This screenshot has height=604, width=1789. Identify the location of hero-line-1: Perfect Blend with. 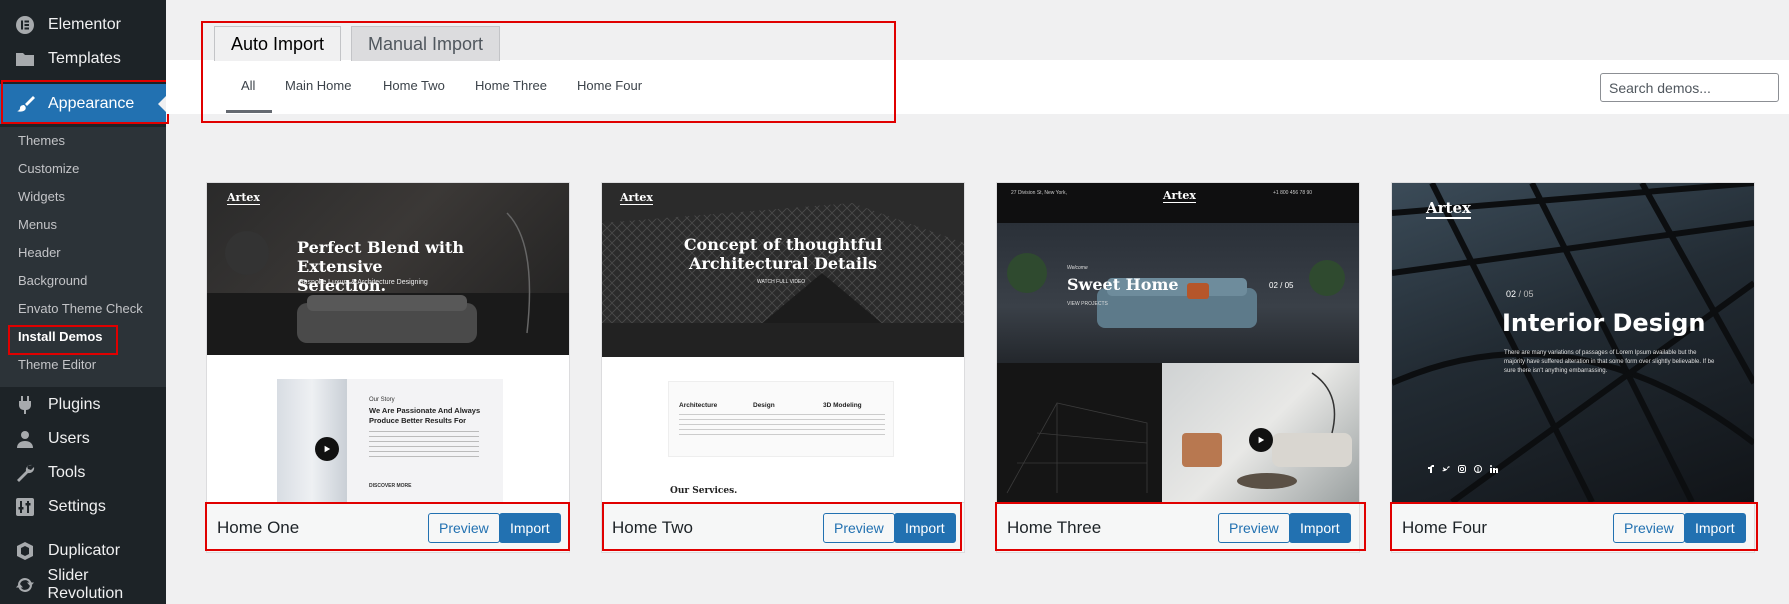
(381, 247).